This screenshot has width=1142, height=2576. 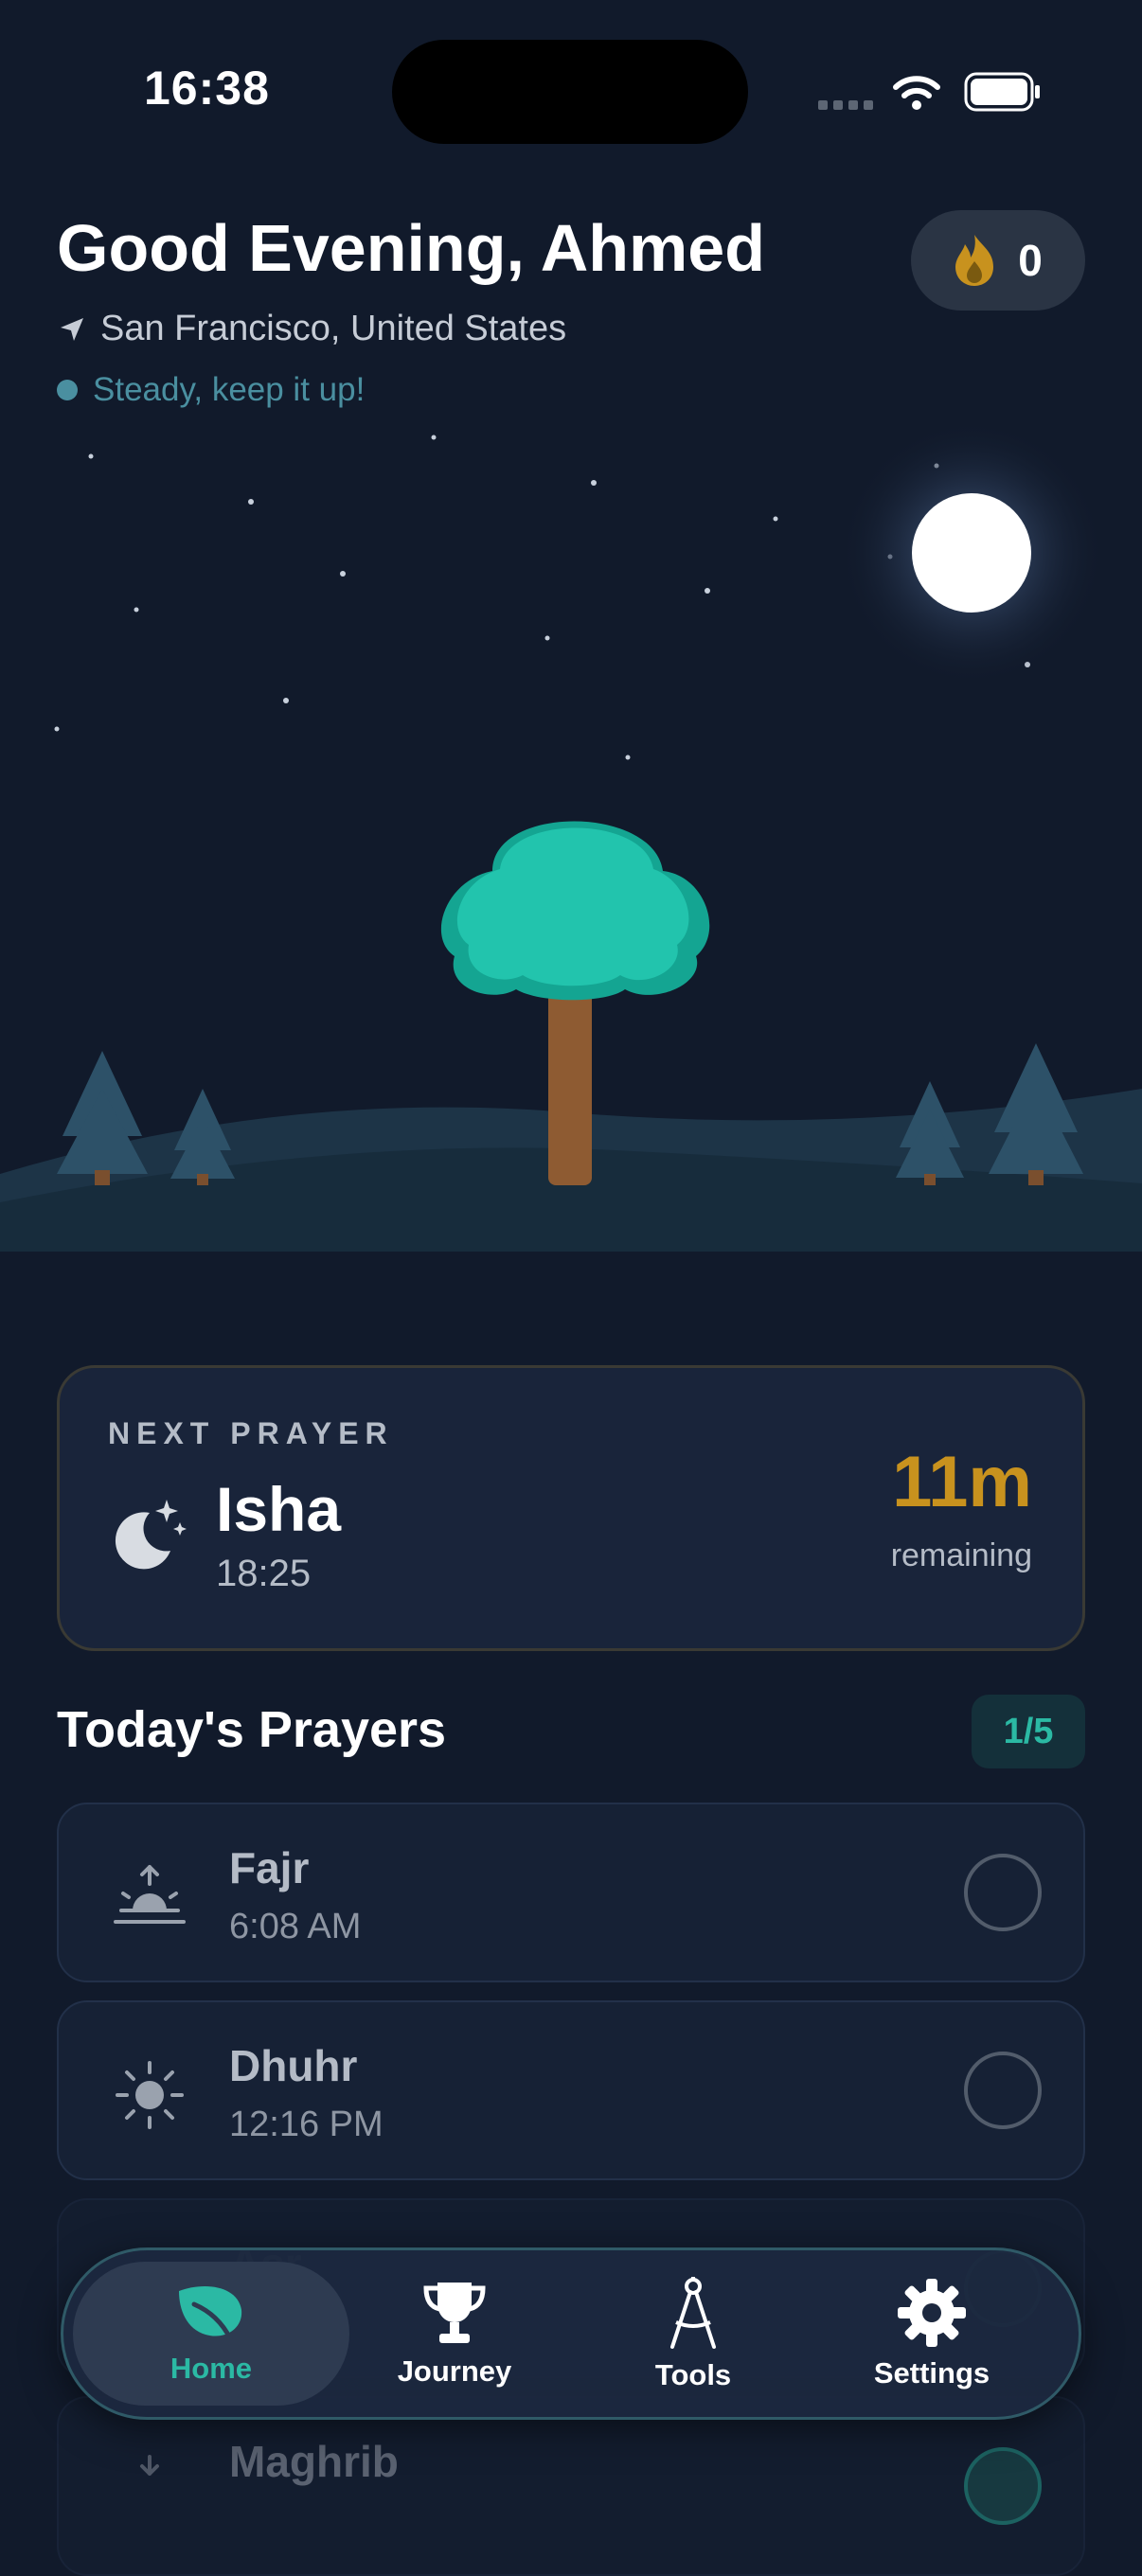 I want to click on next-prayer-name: Isha, so click(x=279, y=1509).